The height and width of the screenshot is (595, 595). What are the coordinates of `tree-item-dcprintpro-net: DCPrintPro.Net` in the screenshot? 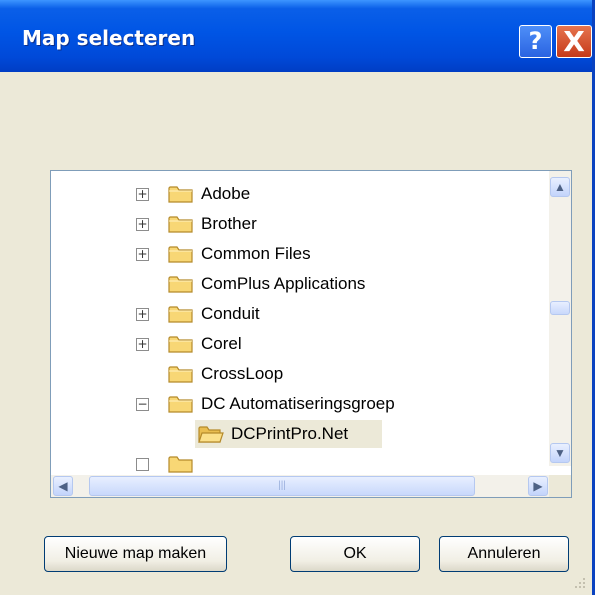 It's located at (301, 434).